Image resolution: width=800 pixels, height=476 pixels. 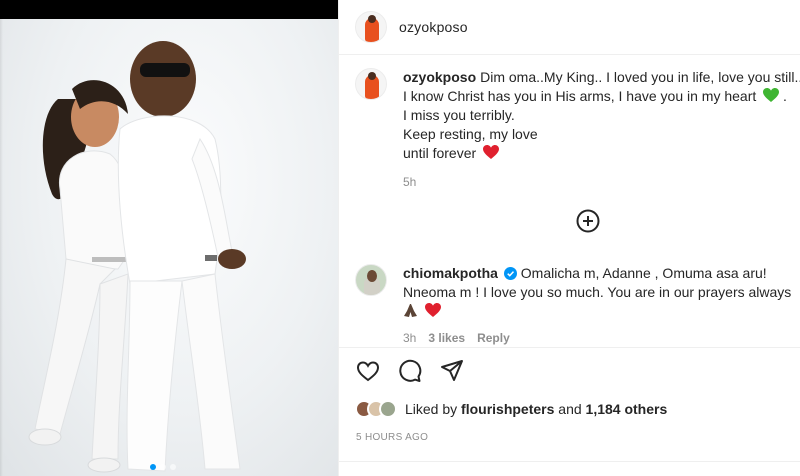 I want to click on commenter-username: chiomakpotha, so click(x=450, y=273).